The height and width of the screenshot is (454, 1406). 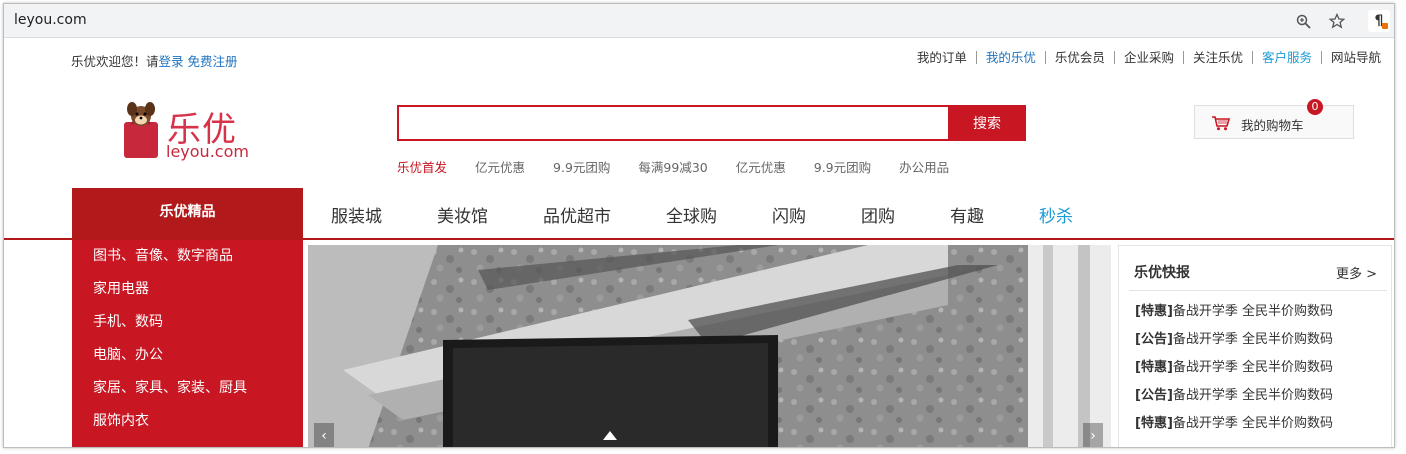 I want to click on banner-prev-icon: ‹, so click(x=324, y=435).